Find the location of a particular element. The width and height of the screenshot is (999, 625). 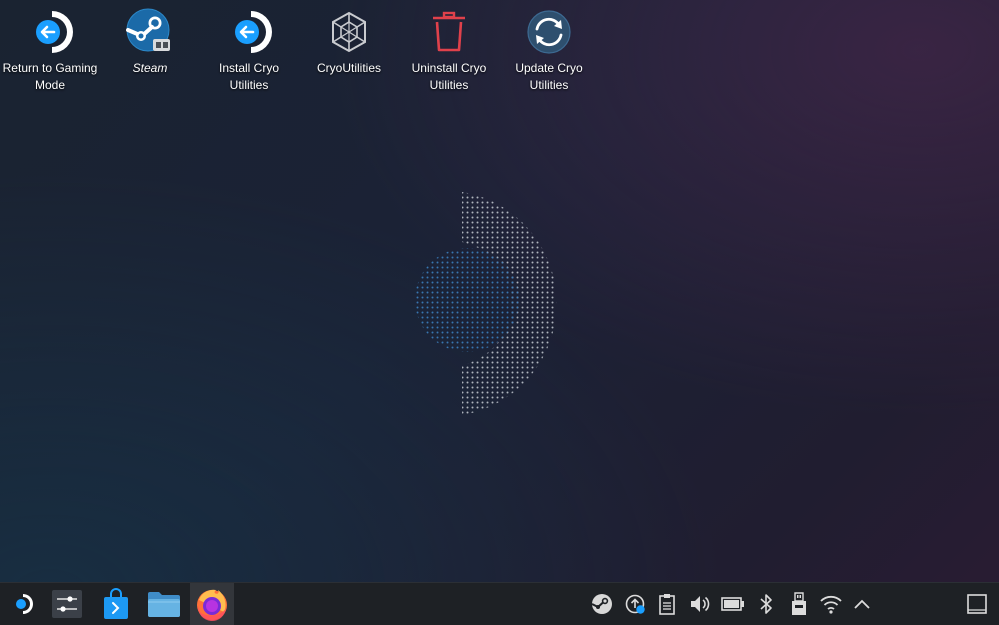

chevron-up-icon is located at coordinates (862, 604).